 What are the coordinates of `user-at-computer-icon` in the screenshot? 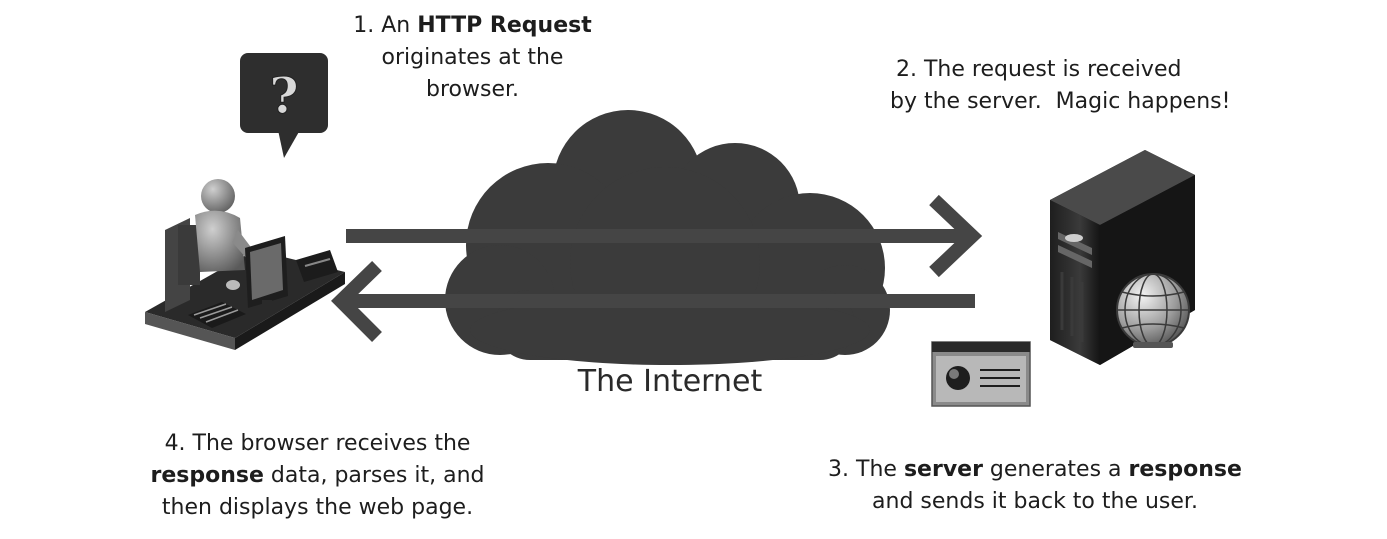 It's located at (245, 264).